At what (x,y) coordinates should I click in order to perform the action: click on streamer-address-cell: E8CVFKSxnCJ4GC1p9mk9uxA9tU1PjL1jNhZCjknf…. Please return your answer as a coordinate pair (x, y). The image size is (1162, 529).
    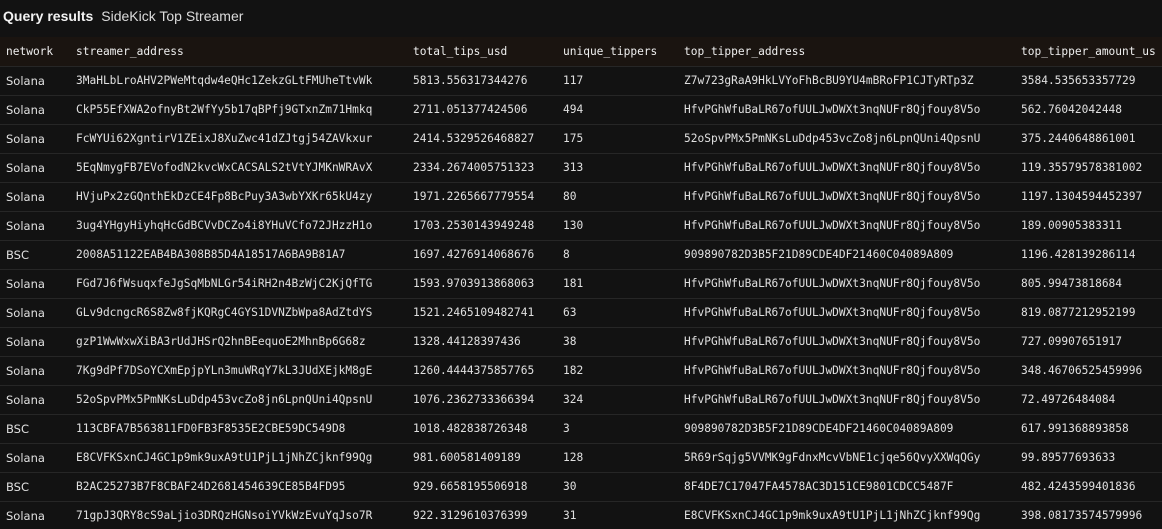
    Looking at the image, I should click on (224, 457).